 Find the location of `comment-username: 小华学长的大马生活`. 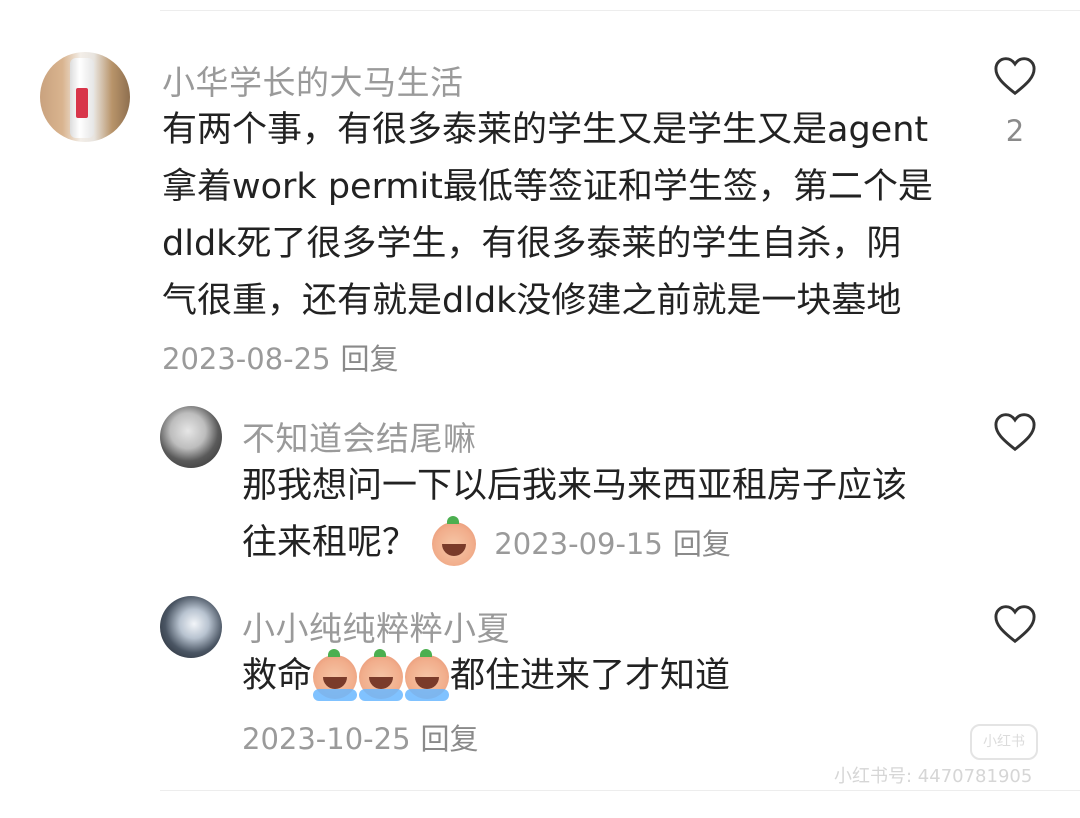

comment-username: 小华学长的大马生活 is located at coordinates (313, 80).